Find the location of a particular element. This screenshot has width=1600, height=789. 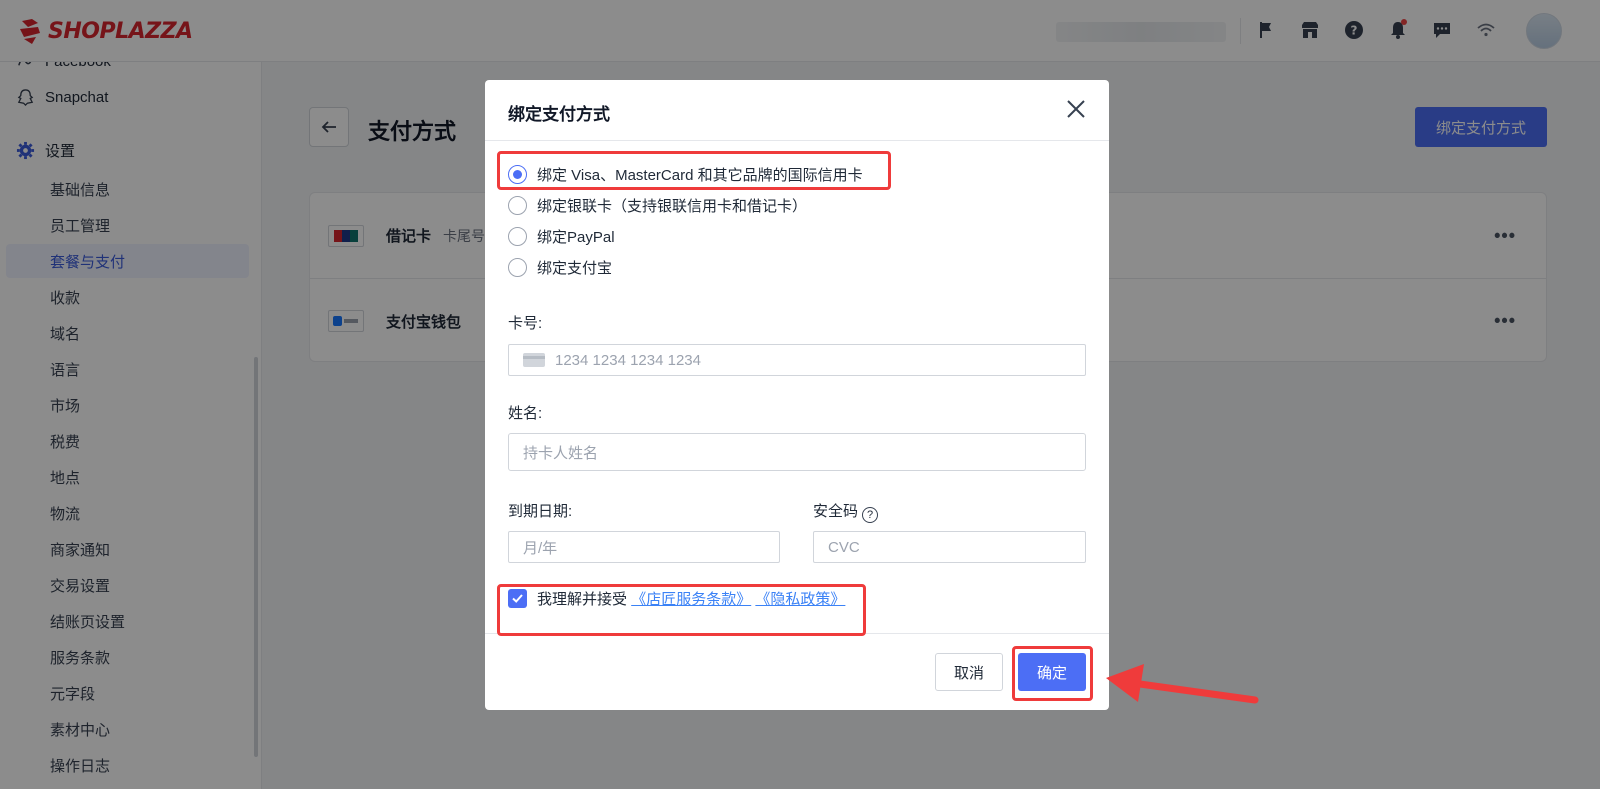

option-alipay: 绑定支付宝 is located at coordinates (560, 267).